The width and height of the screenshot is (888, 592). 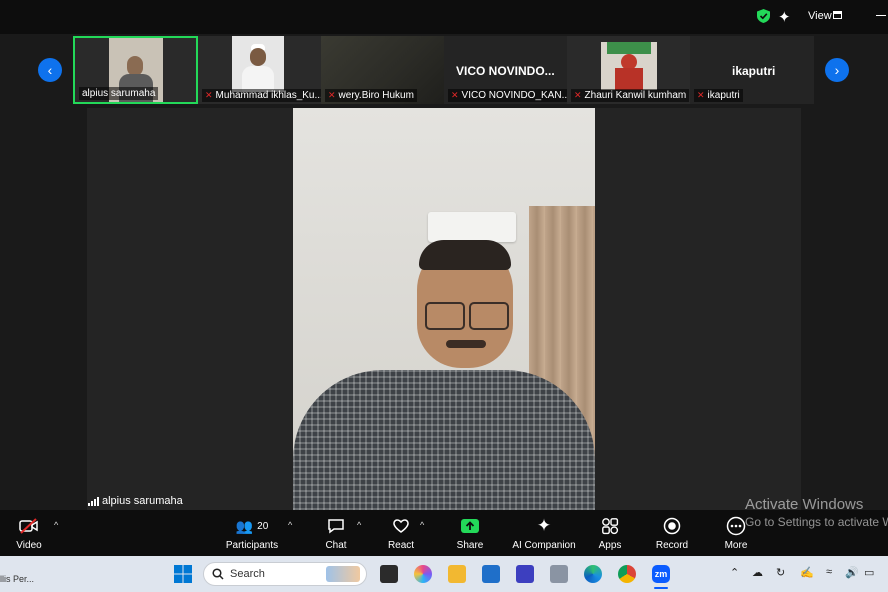 I want to click on participants-icon: 👥, so click(x=244, y=525).